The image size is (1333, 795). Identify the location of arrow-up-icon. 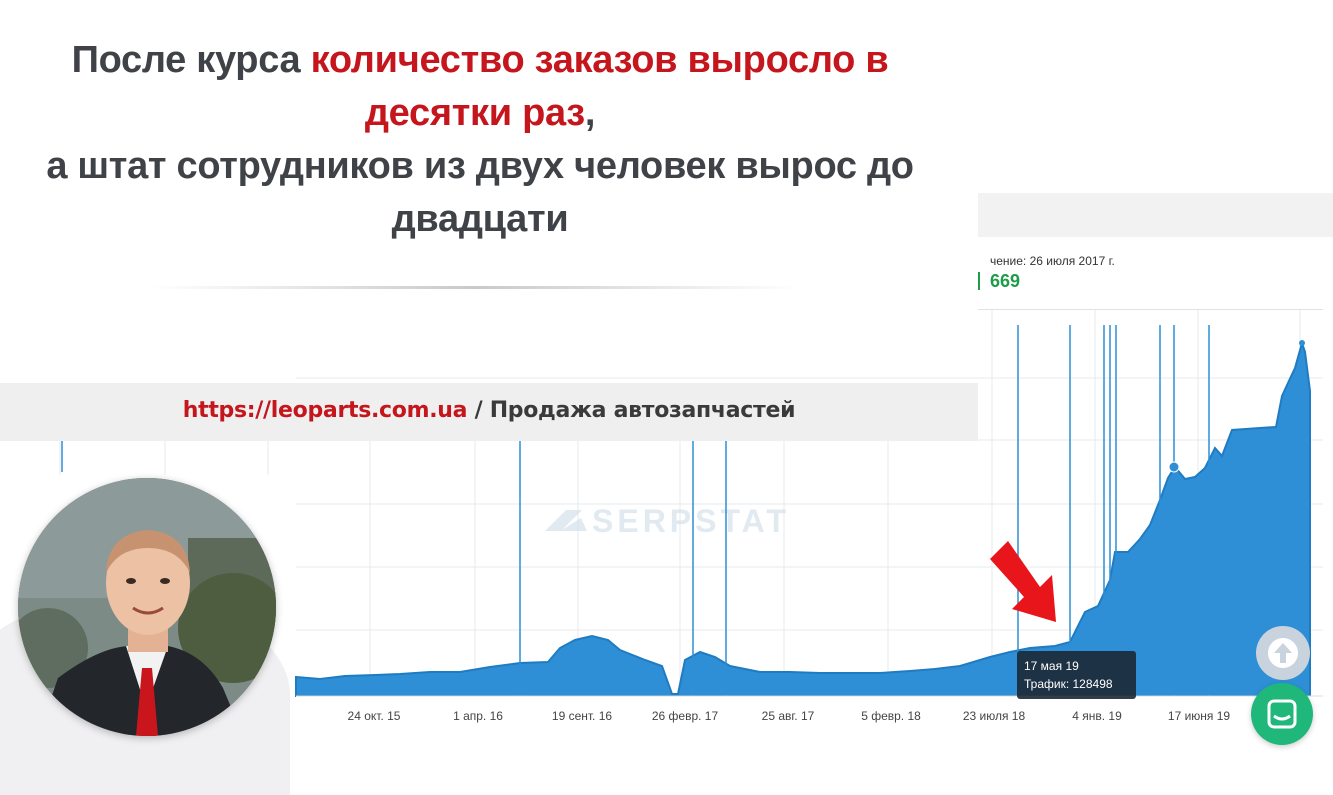
(1283, 653).